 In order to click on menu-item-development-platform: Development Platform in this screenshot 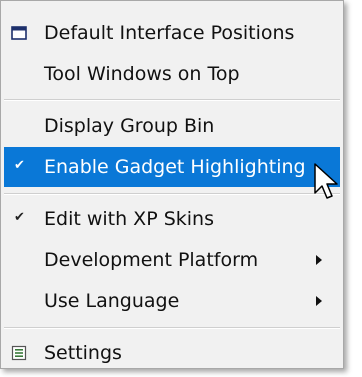, I will do `click(172, 260)`.